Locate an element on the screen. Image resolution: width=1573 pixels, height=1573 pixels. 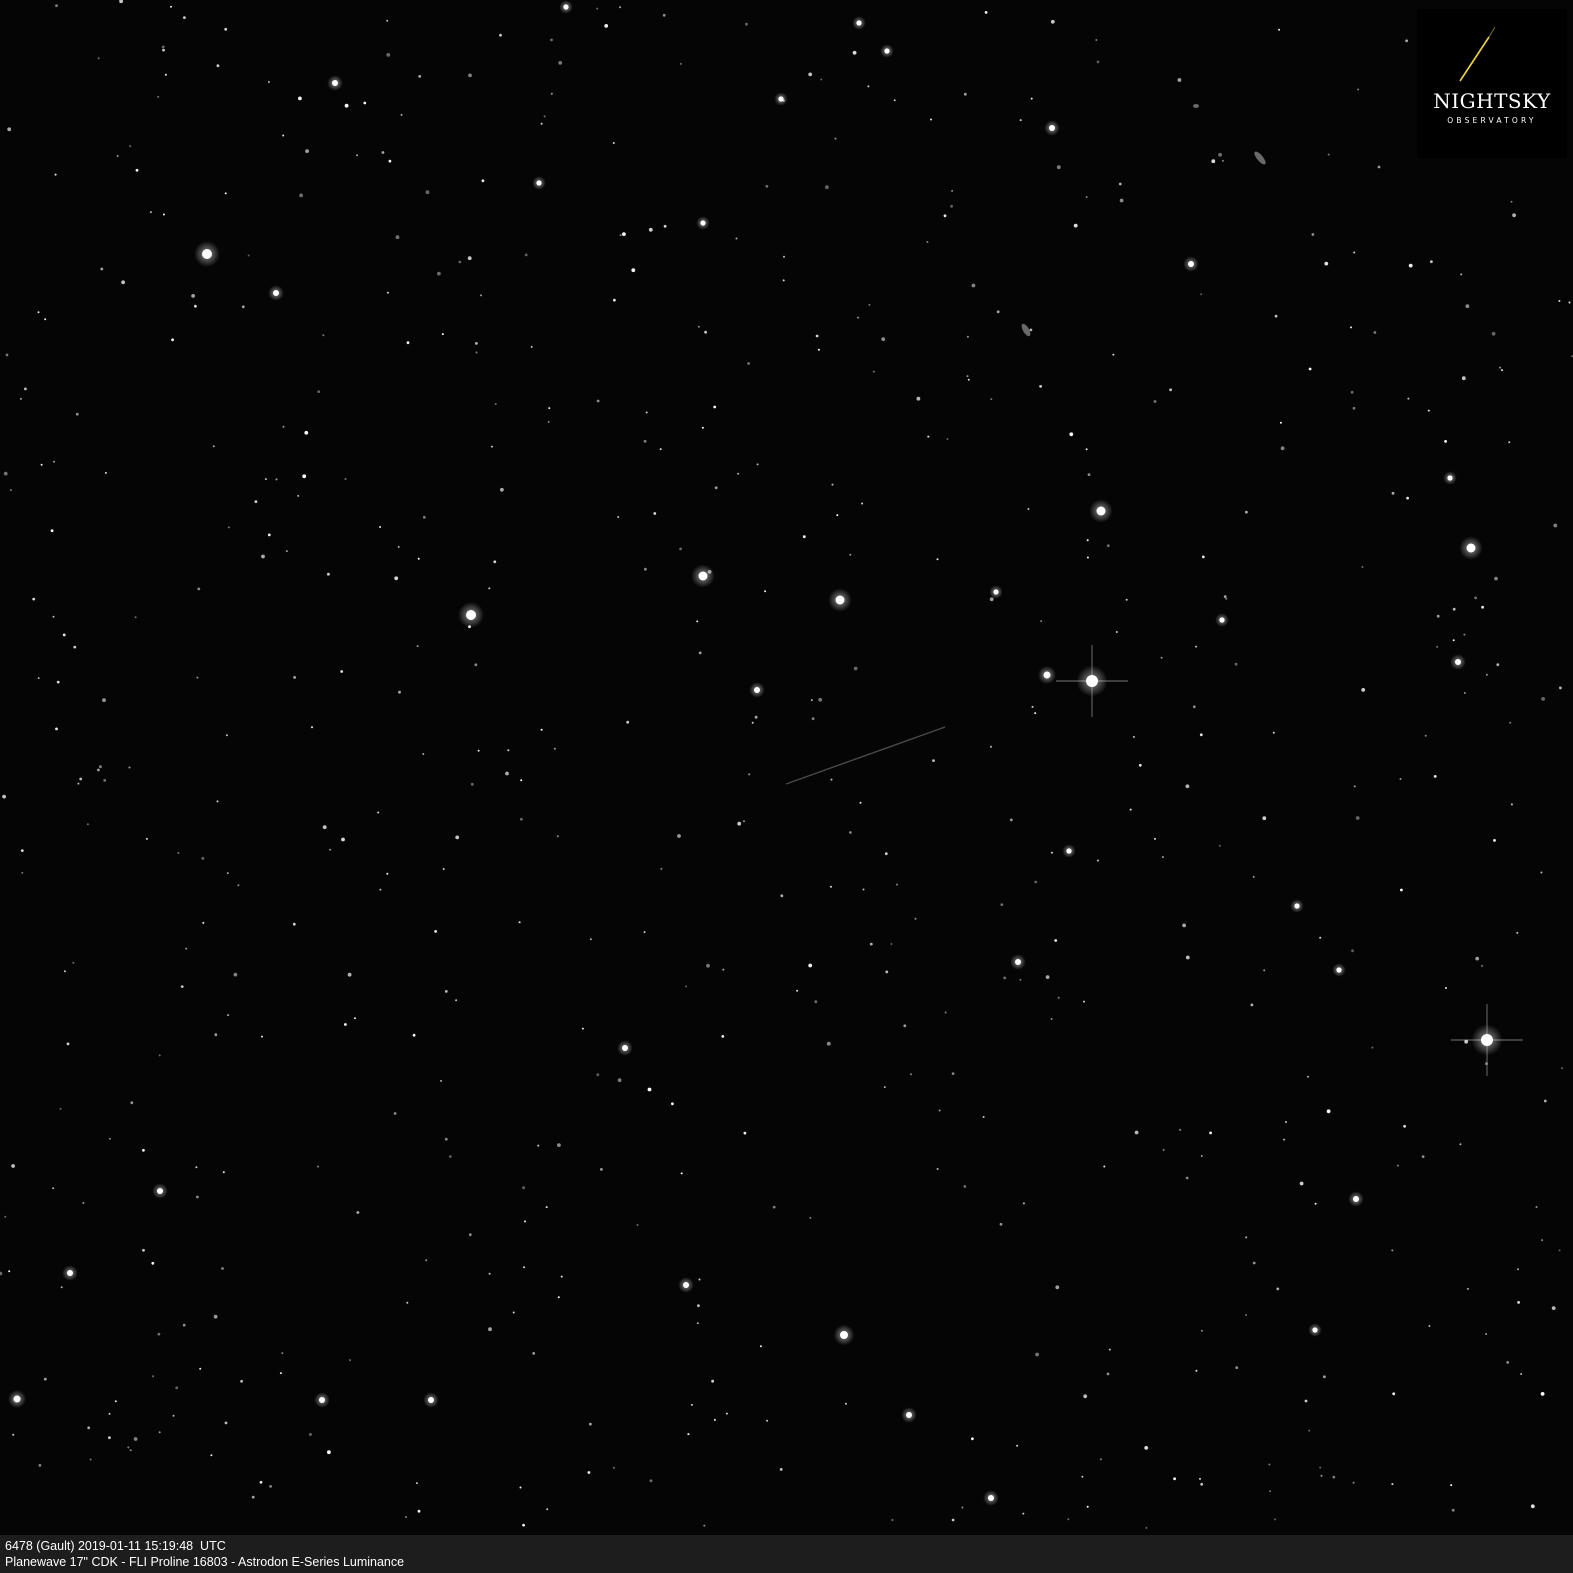
galaxy is located at coordinates (1260, 158).